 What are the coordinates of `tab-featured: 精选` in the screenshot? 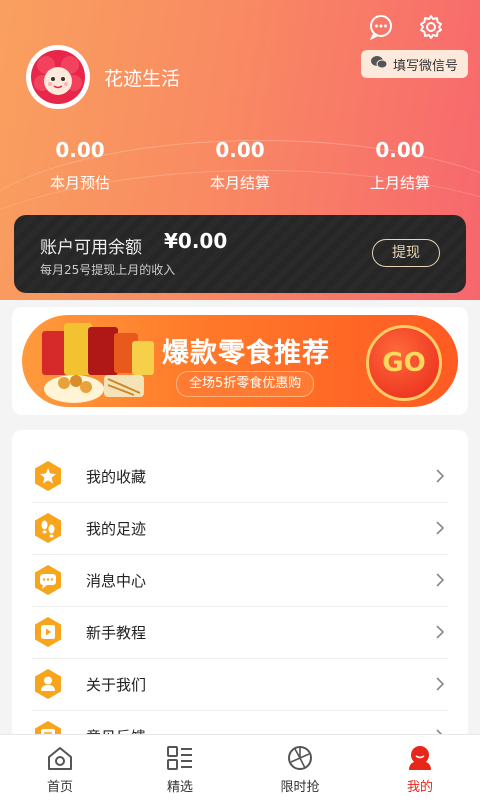 It's located at (180, 768).